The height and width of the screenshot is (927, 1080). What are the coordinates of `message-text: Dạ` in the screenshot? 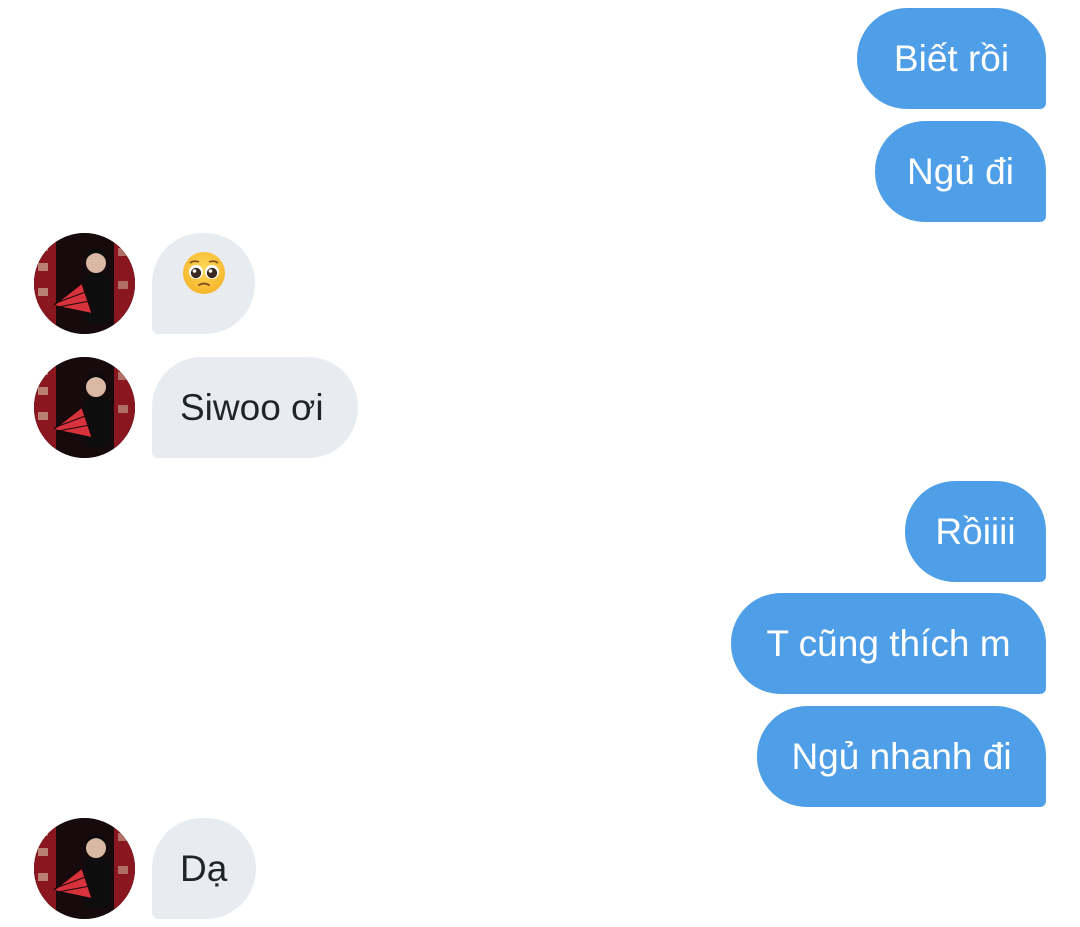 It's located at (204, 868).